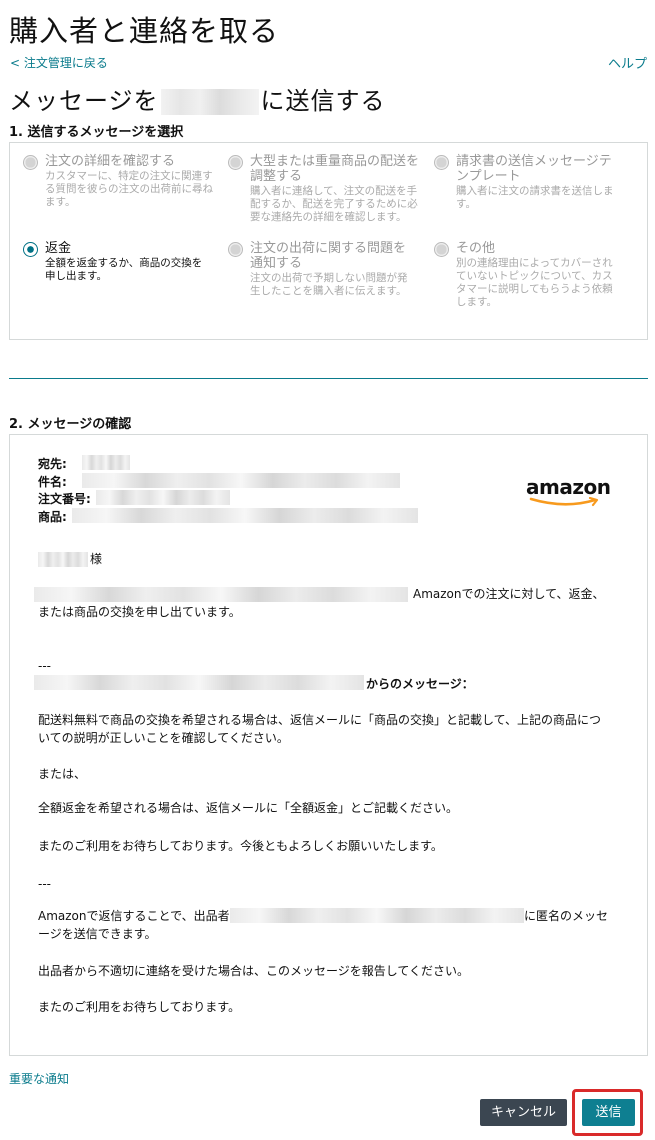  What do you see at coordinates (328, 378) in the screenshot?
I see `section-divider` at bounding box center [328, 378].